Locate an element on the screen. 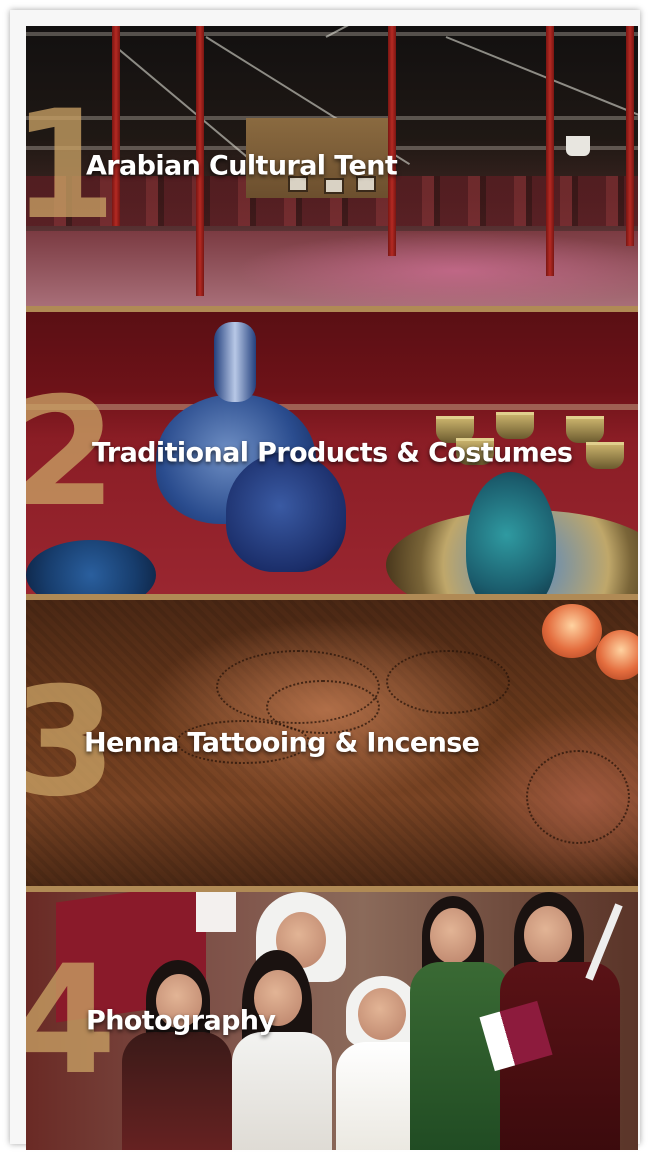 This screenshot has width=650, height=1154. item-title: Photography is located at coordinates (181, 1021).